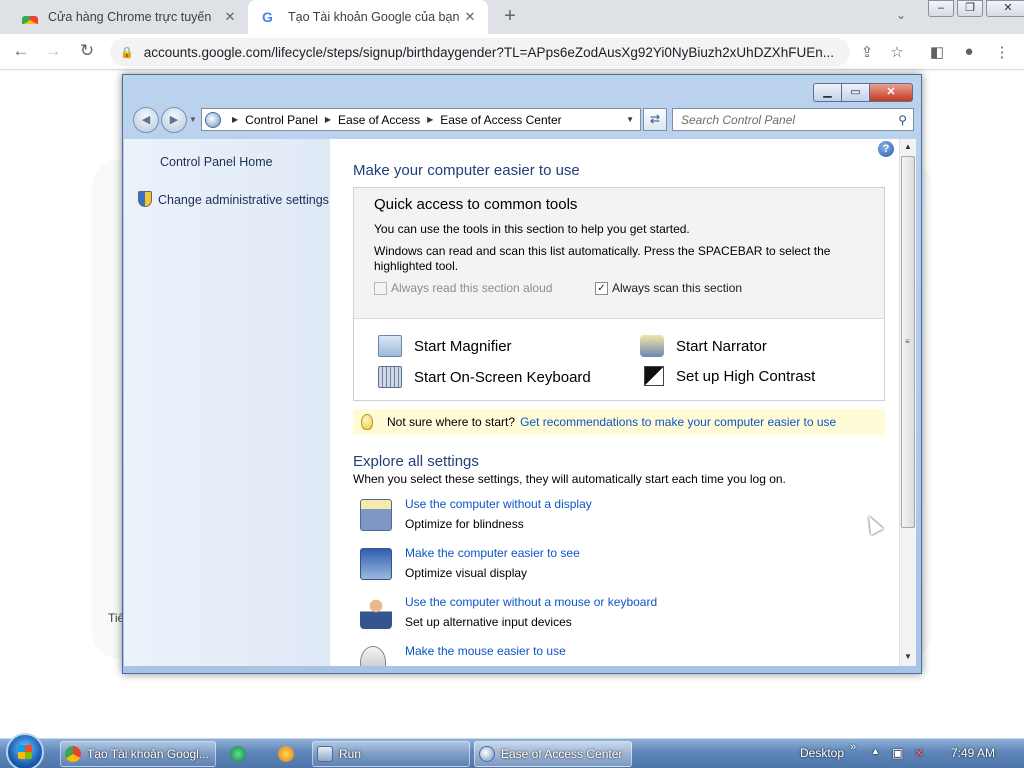  I want to click on monitor-speech-icon, so click(376, 515).